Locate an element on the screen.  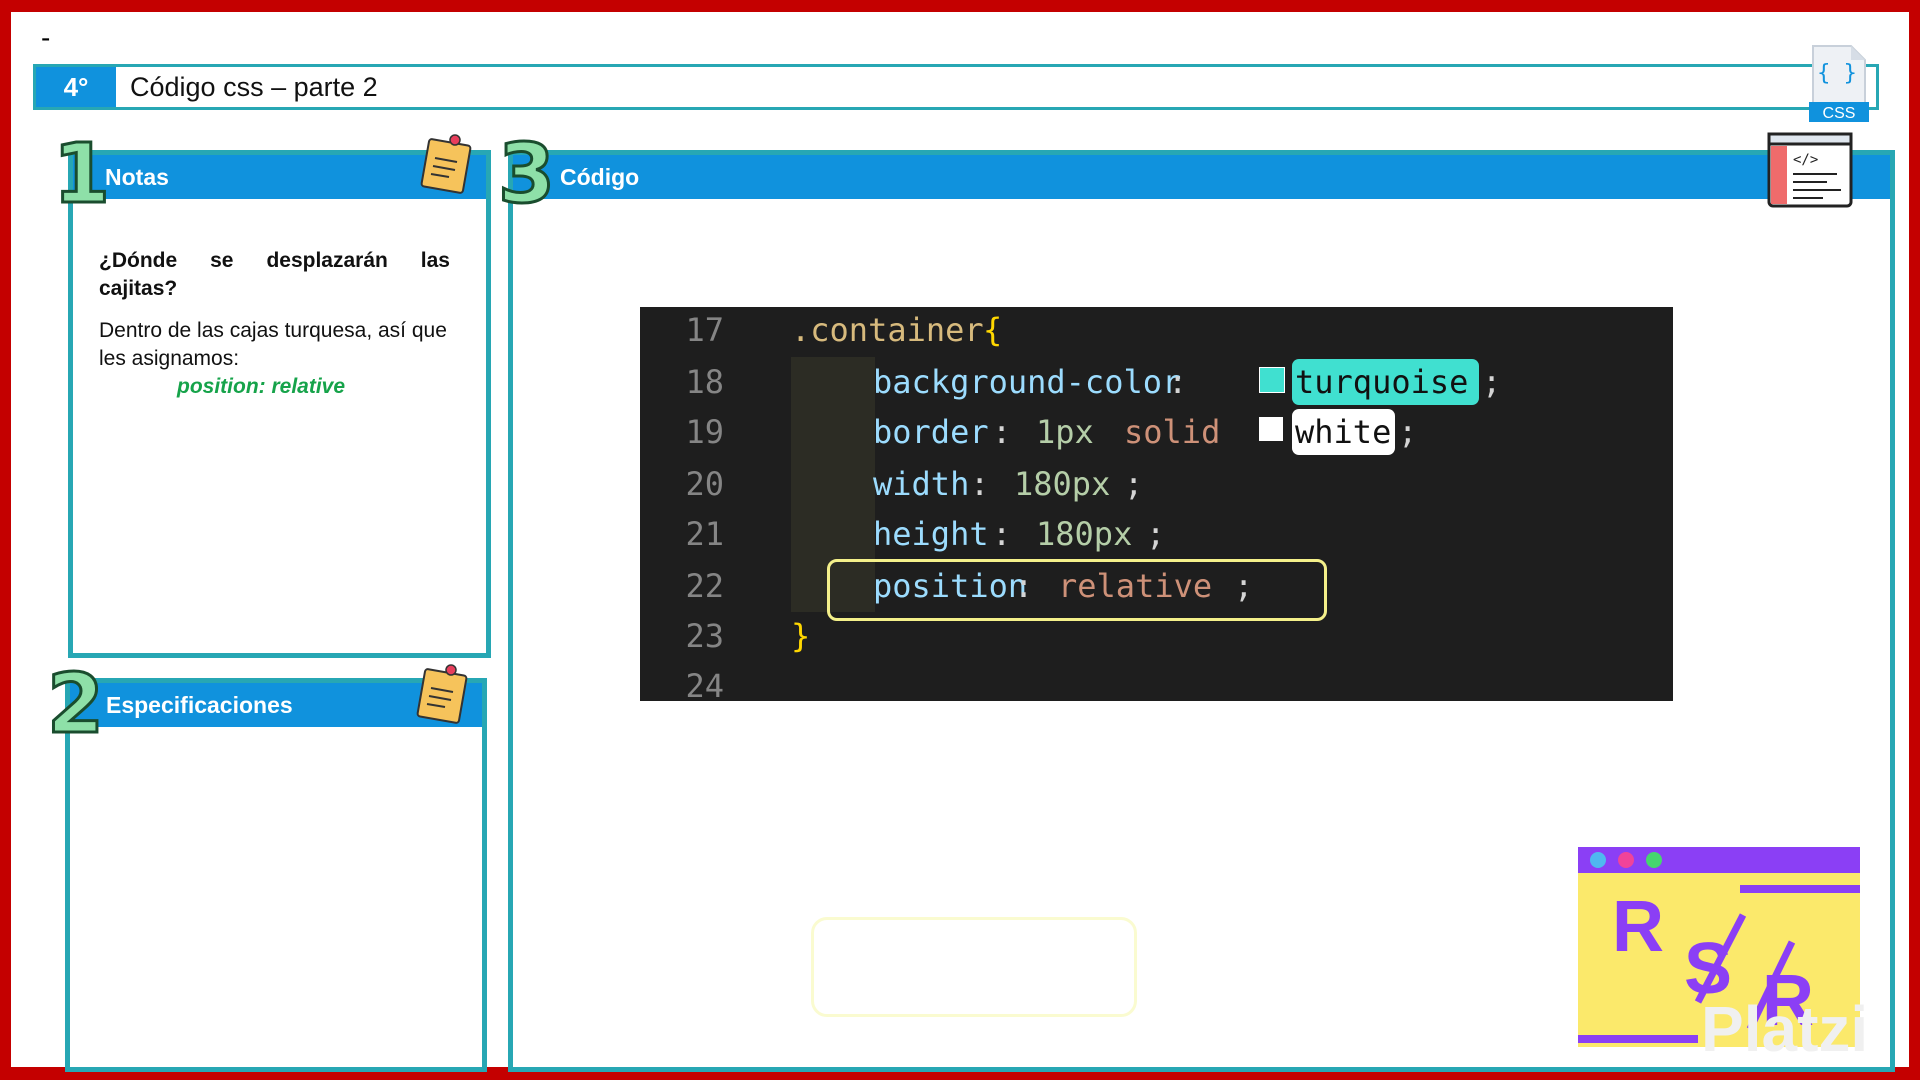
open-brace: { is located at coordinates (993, 330).